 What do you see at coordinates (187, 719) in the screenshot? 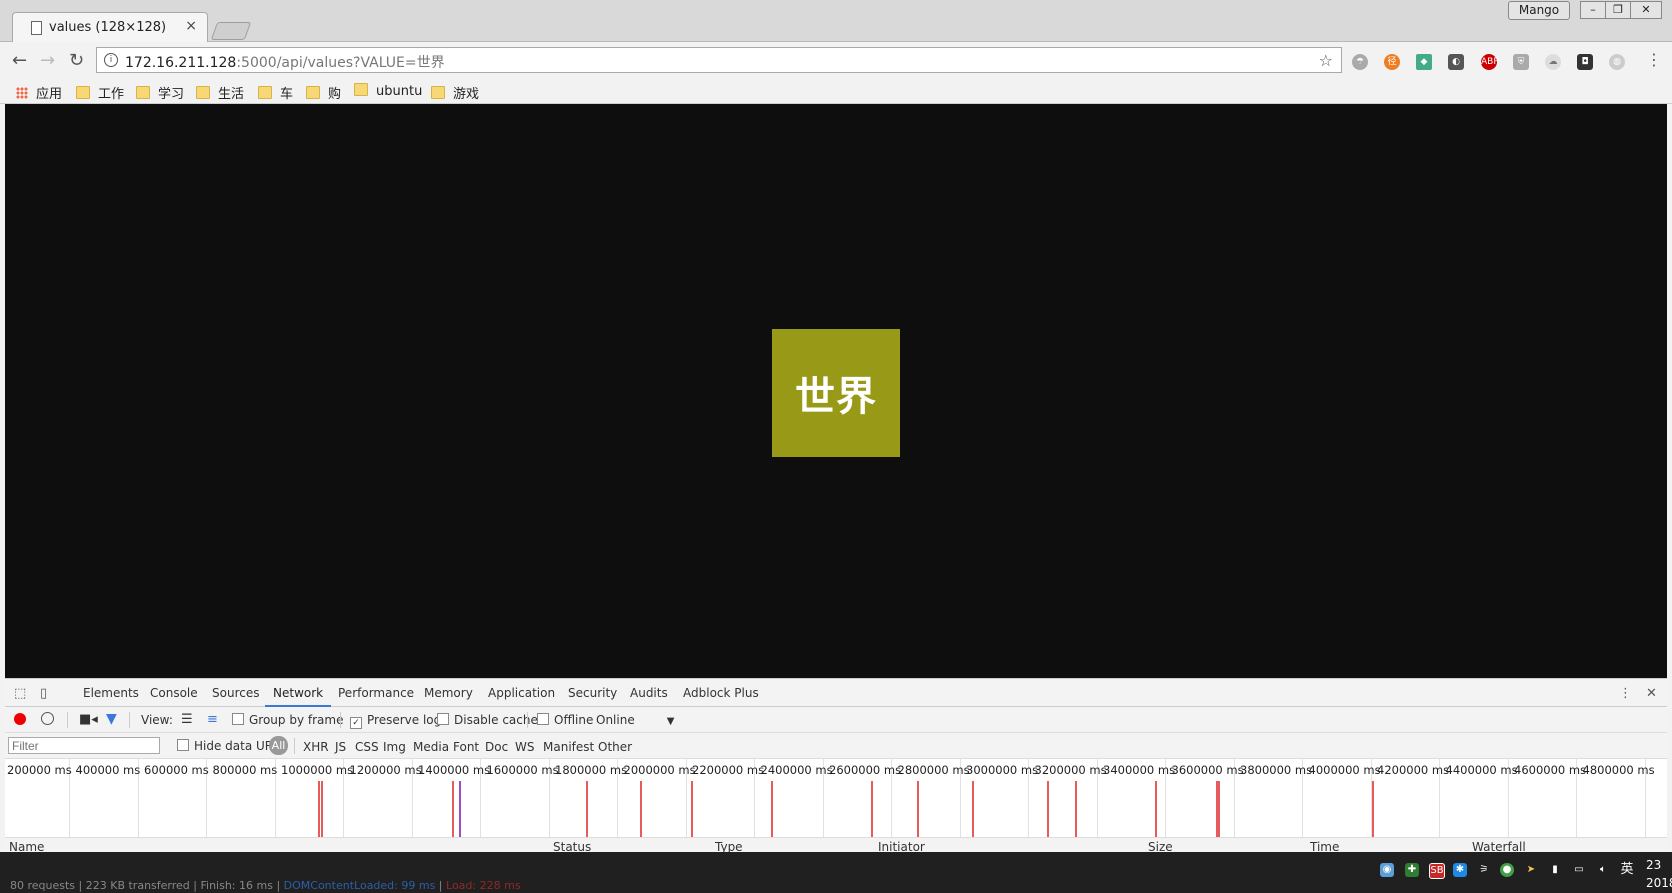
I see `large-rows-icon: ☰` at bounding box center [187, 719].